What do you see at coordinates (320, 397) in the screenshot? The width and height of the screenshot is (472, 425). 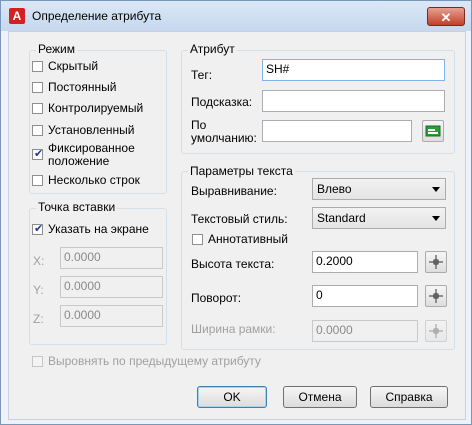 I see `cancel-button: Отмена` at bounding box center [320, 397].